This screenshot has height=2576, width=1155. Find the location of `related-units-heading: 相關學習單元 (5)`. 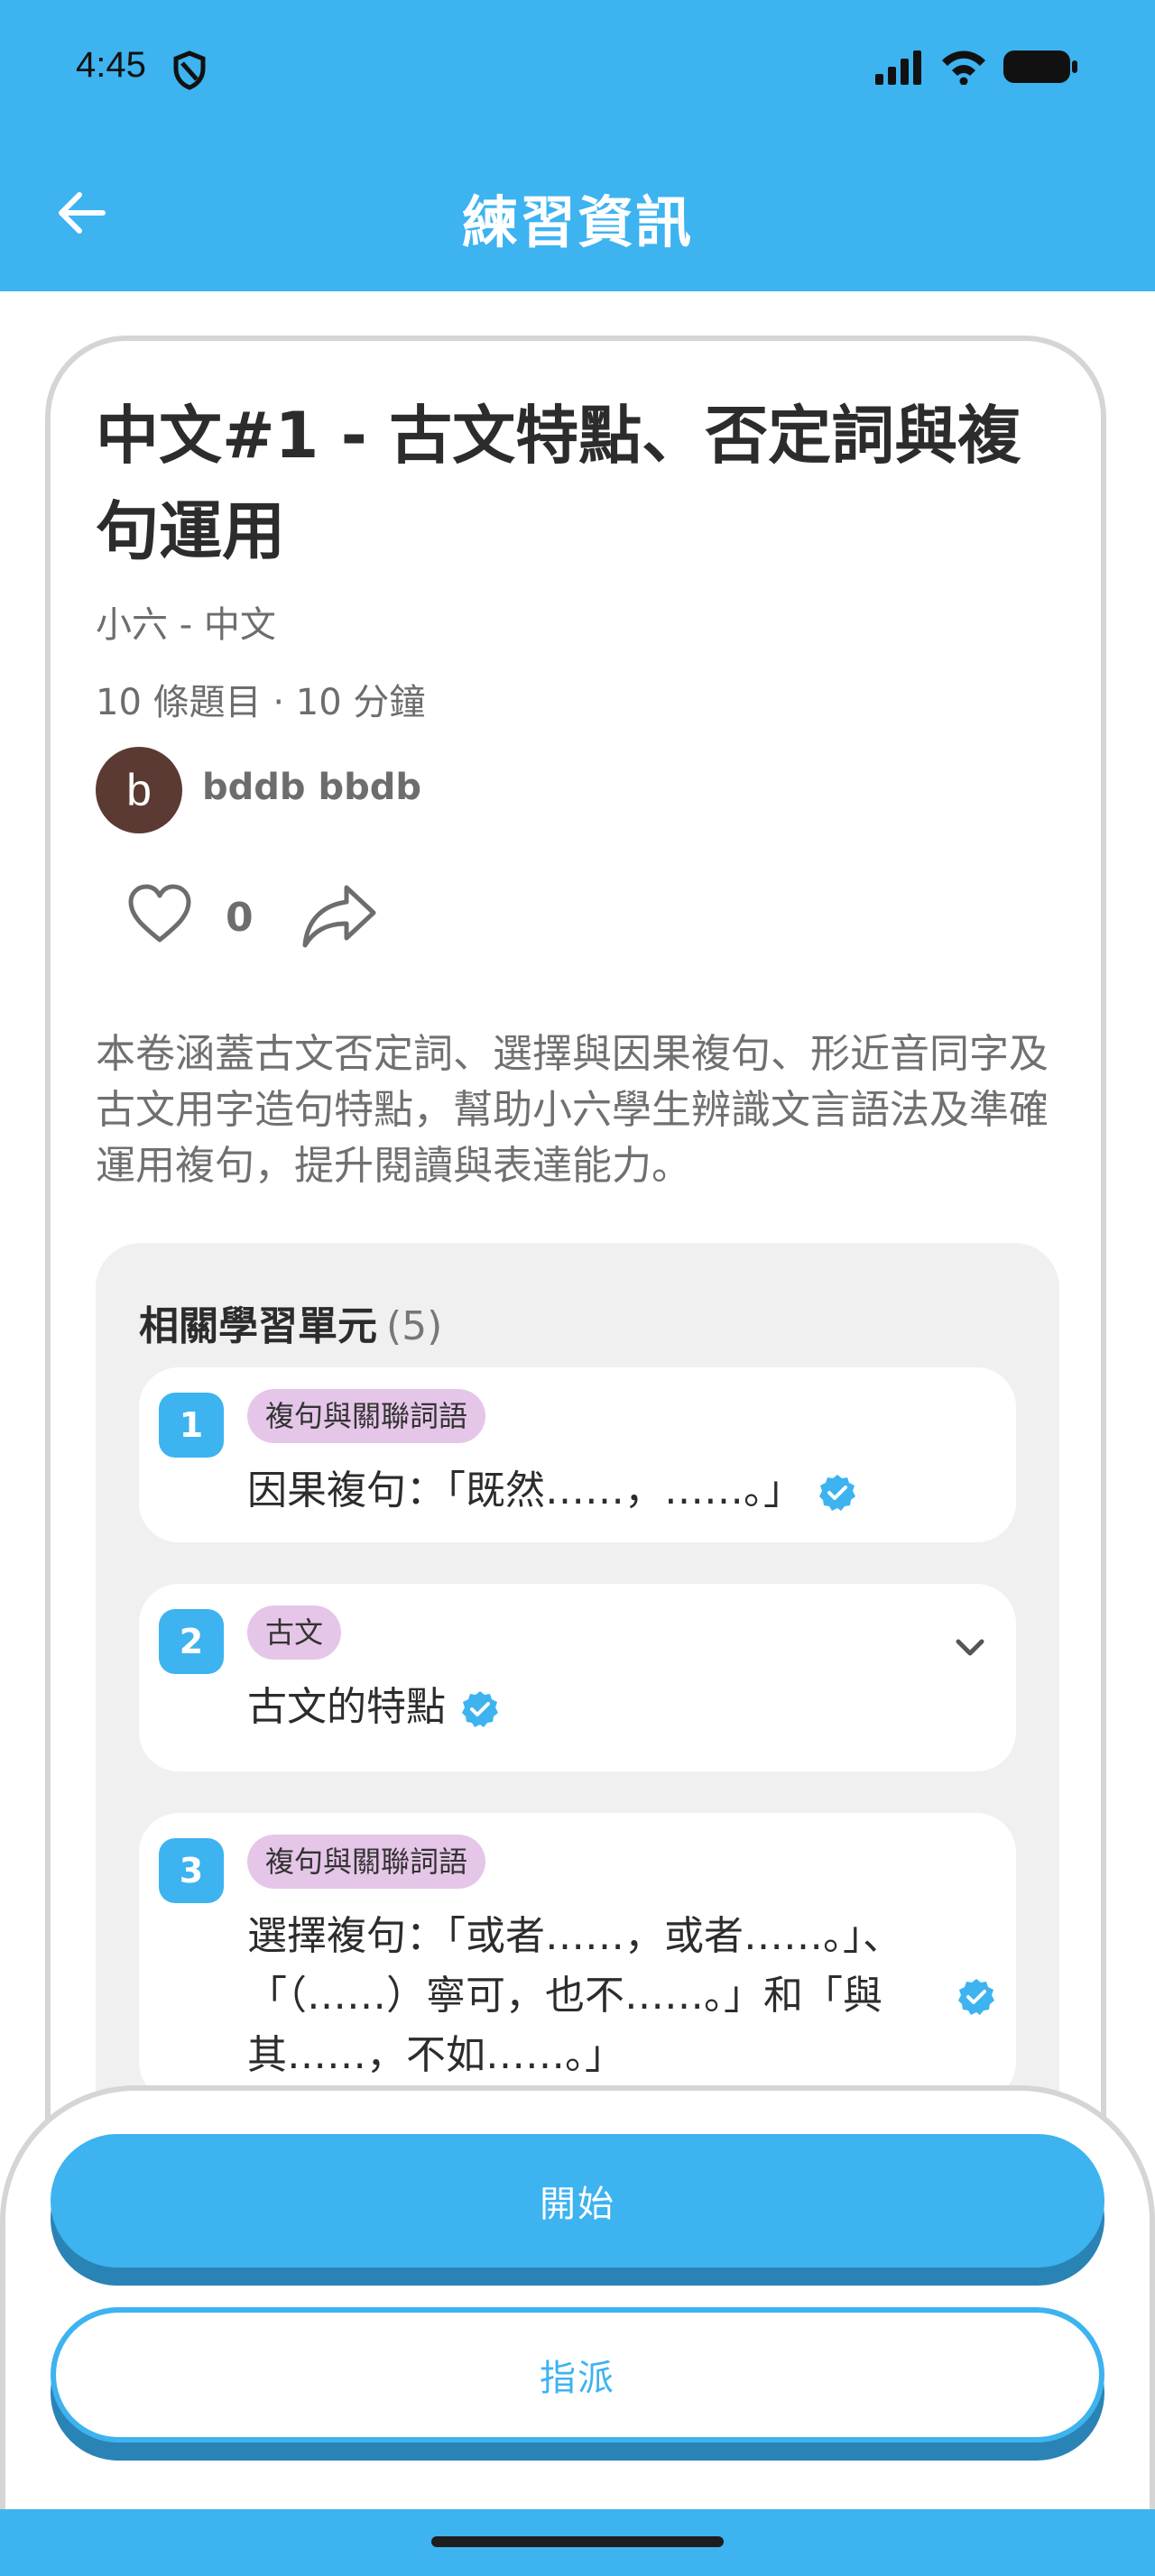

related-units-heading: 相關學習單元 (5) is located at coordinates (290, 1322).